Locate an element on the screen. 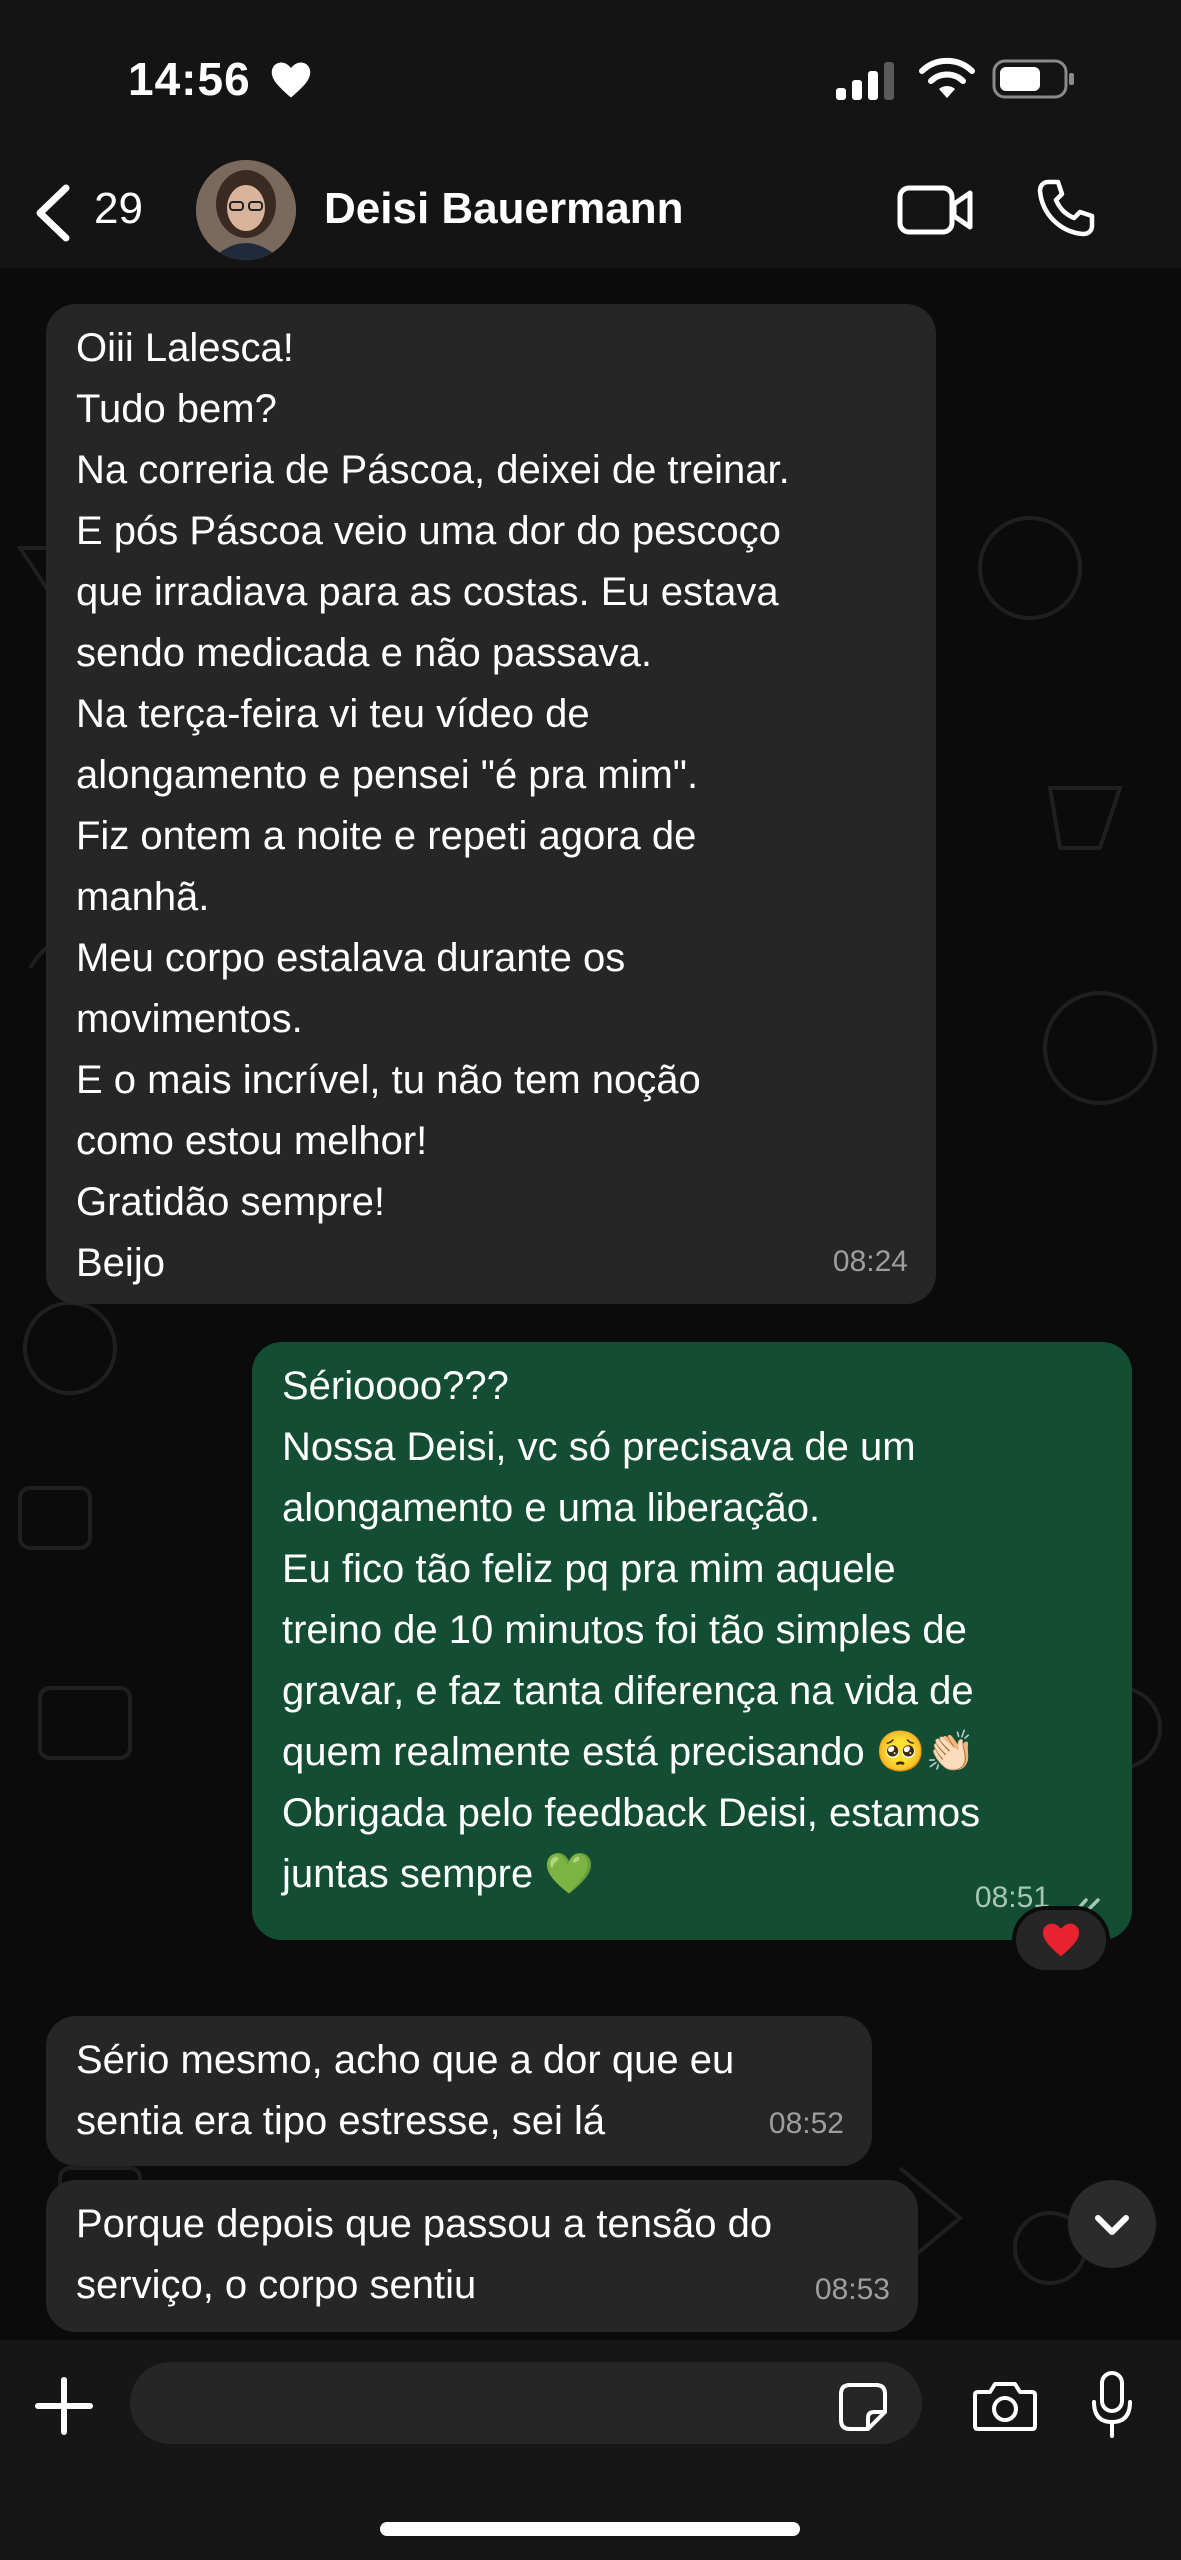 The image size is (1181, 2560). video-call-icon is located at coordinates (936, 210).